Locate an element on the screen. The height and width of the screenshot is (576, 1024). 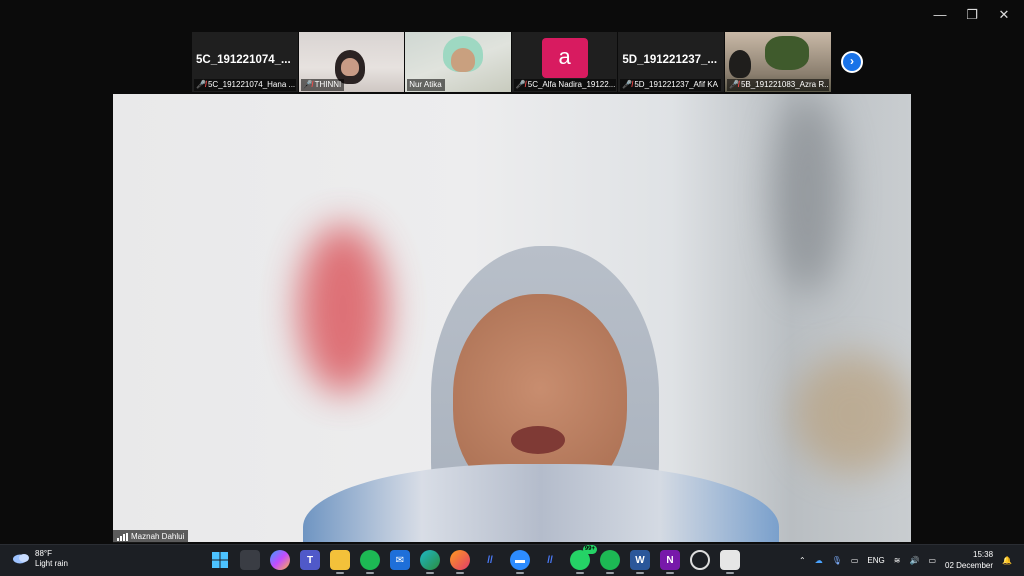
edge-icon is located at coordinates (430, 562).